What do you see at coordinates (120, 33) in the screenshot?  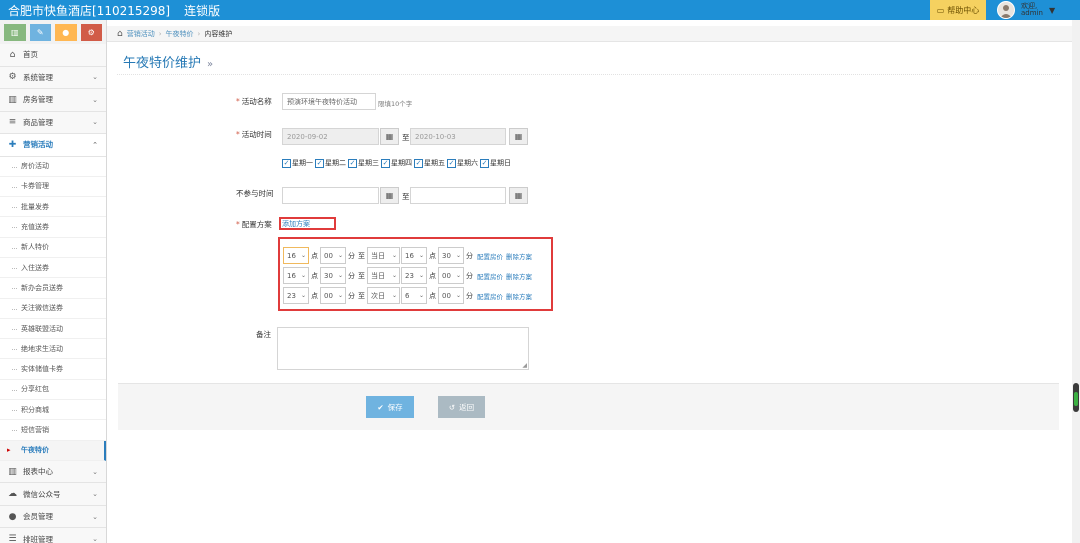 I see `home-icon: ⌂` at bounding box center [120, 33].